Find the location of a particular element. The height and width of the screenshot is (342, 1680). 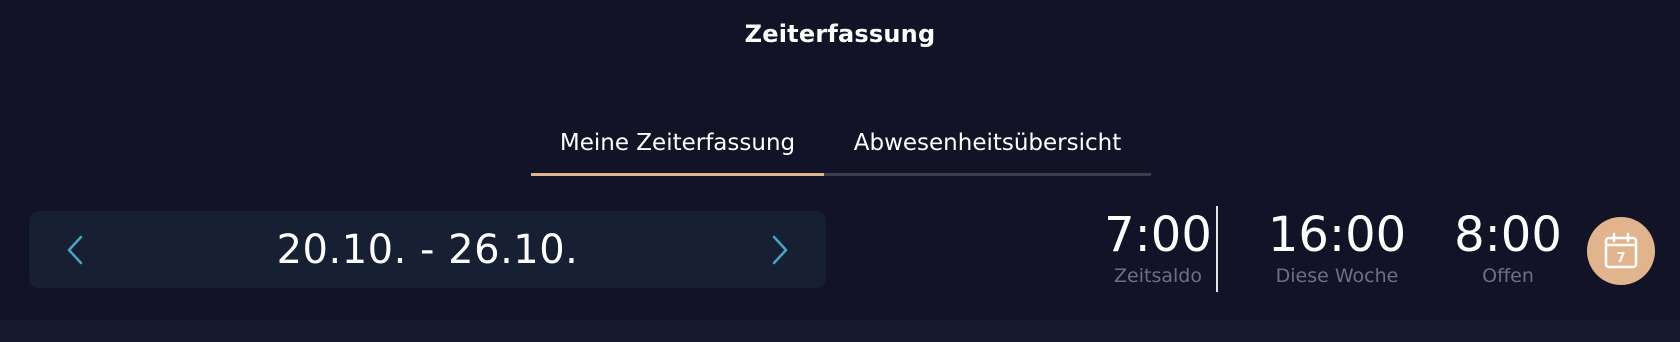

week-range: 20.10. - 26.10. is located at coordinates (427, 249).